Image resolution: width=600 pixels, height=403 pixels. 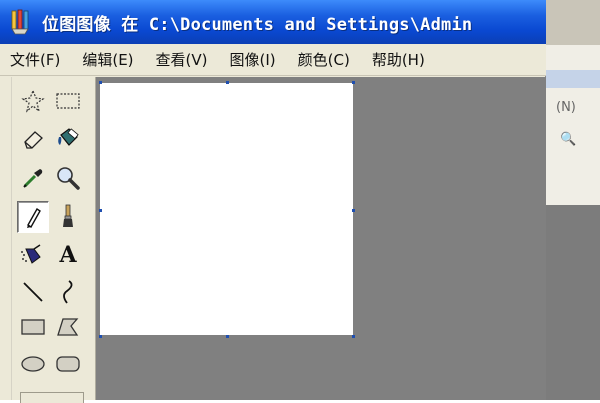 I want to click on title-bar: 位图图像 在 C:\Documents and Settings\Admin, so click(x=273, y=22).